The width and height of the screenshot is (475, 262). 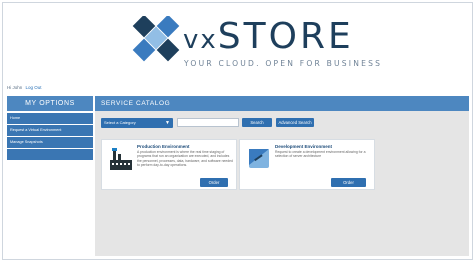 I want to click on sidebar-title: MY OPTIONS, so click(x=50, y=103).